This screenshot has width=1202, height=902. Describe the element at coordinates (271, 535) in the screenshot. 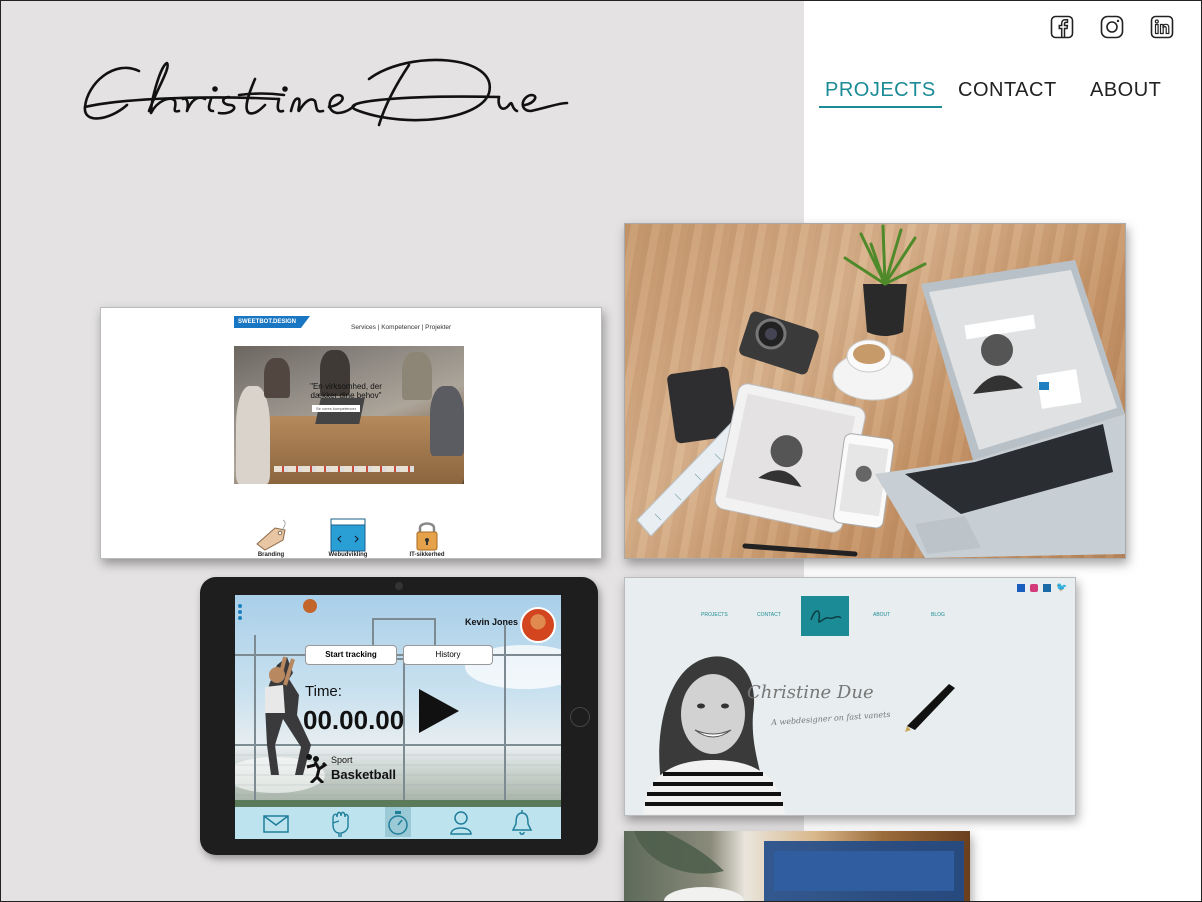

I see `tag-icon` at that location.